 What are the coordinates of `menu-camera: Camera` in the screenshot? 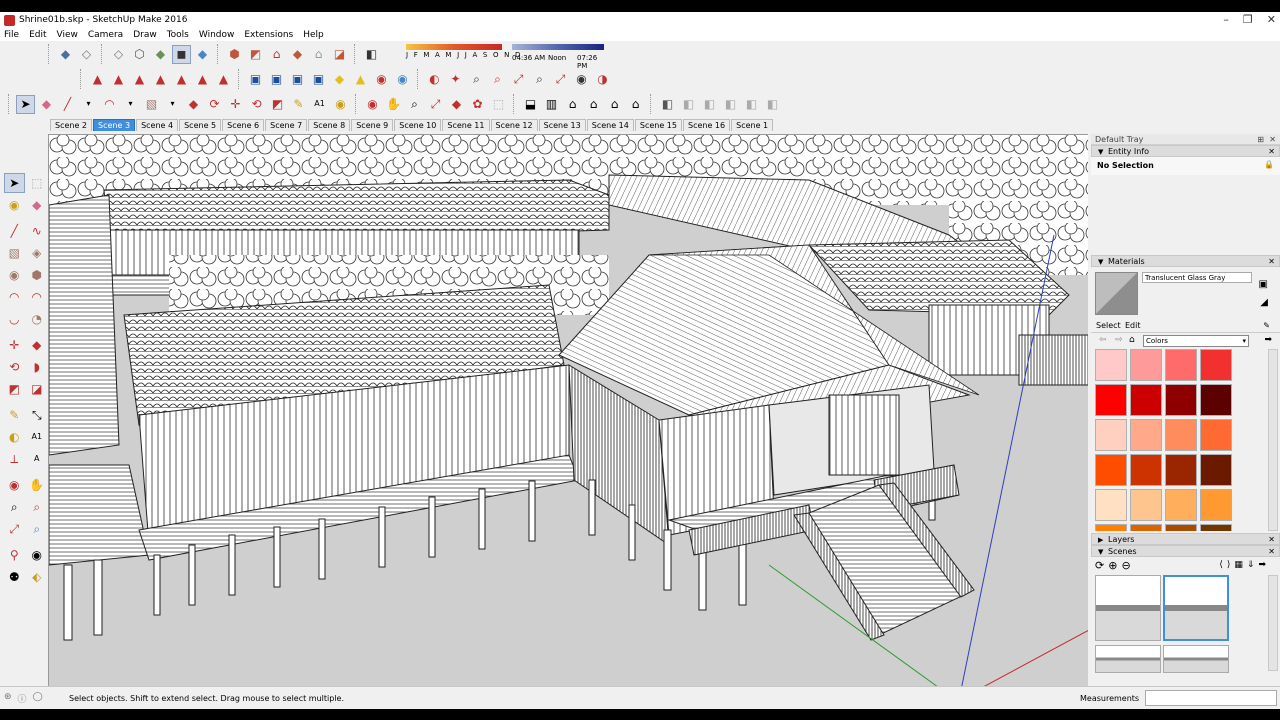 It's located at (105, 35).